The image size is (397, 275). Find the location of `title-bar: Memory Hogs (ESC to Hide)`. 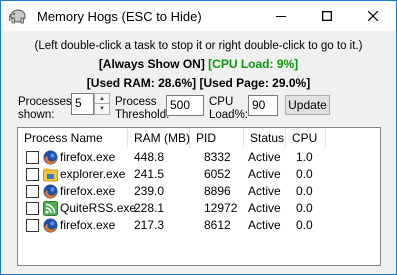

title-bar: Memory Hogs (ESC to Hide) is located at coordinates (198, 16).